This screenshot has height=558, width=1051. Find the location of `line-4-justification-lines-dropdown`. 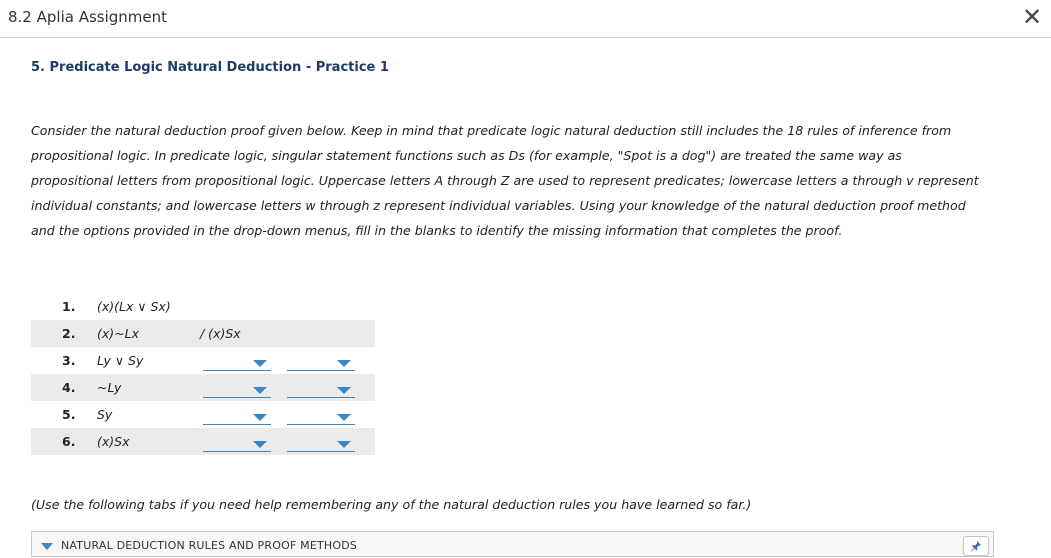

line-4-justification-lines-dropdown is located at coordinates (237, 388).